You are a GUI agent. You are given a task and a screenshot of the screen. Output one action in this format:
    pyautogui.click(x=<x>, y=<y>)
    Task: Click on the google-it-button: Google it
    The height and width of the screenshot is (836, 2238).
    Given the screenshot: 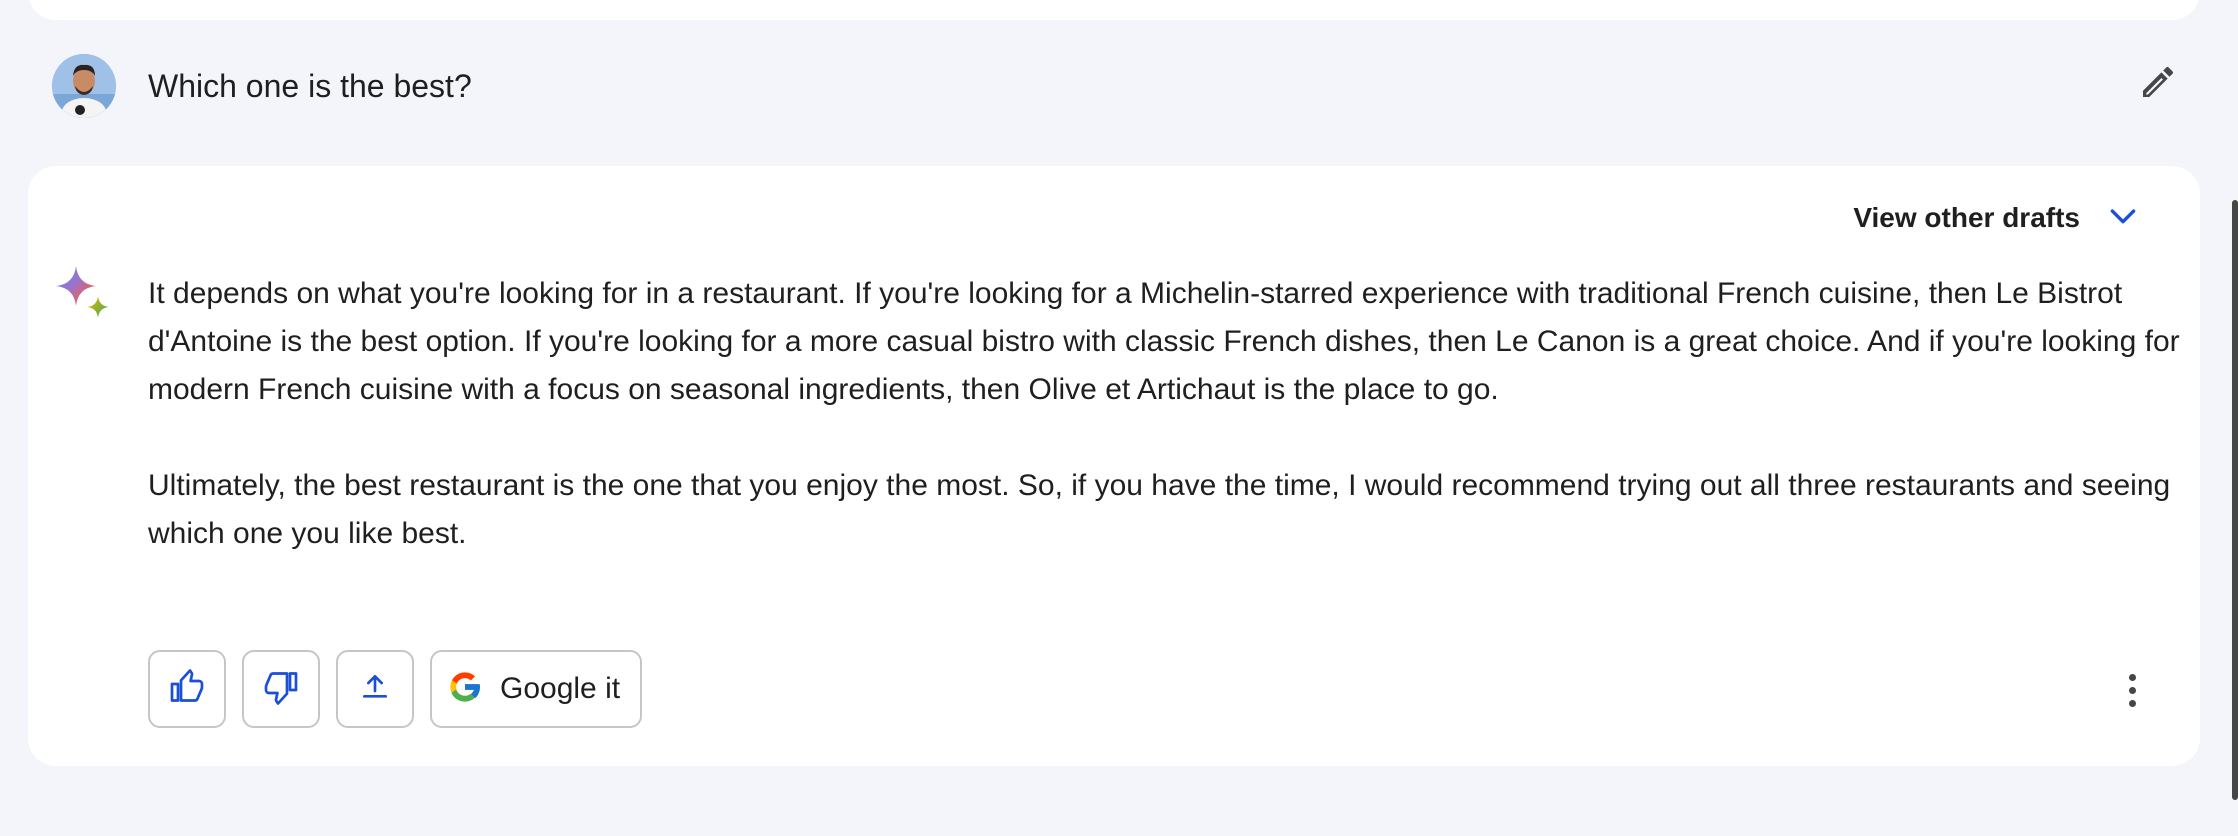 What is the action you would take?
    pyautogui.click(x=536, y=689)
    